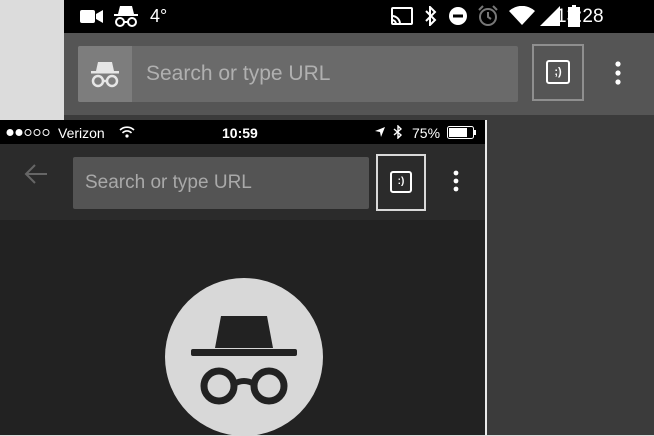 The width and height of the screenshot is (654, 436). Describe the element at coordinates (458, 16) in the screenshot. I see `do-not-disturb-icon` at that location.